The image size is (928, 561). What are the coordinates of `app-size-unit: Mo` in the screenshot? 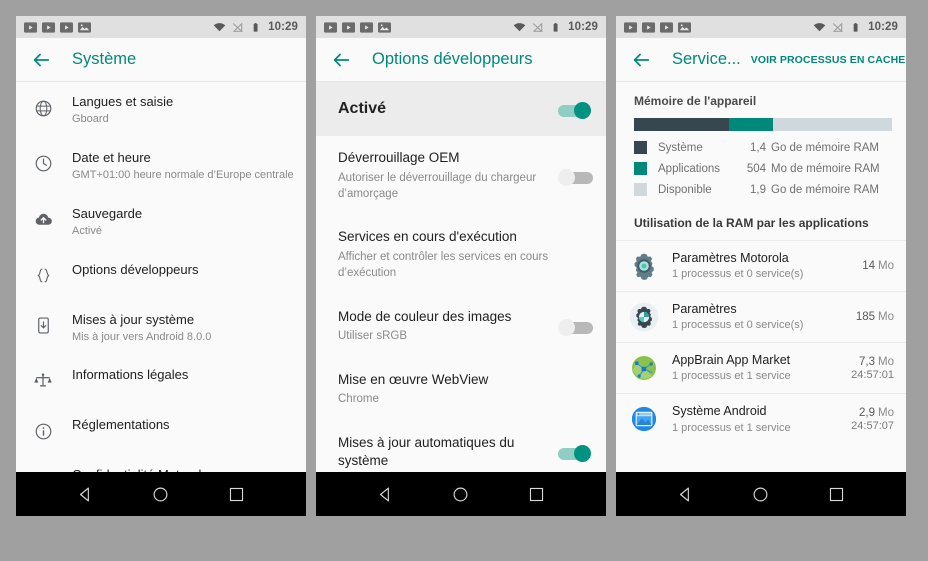 It's located at (886, 266).